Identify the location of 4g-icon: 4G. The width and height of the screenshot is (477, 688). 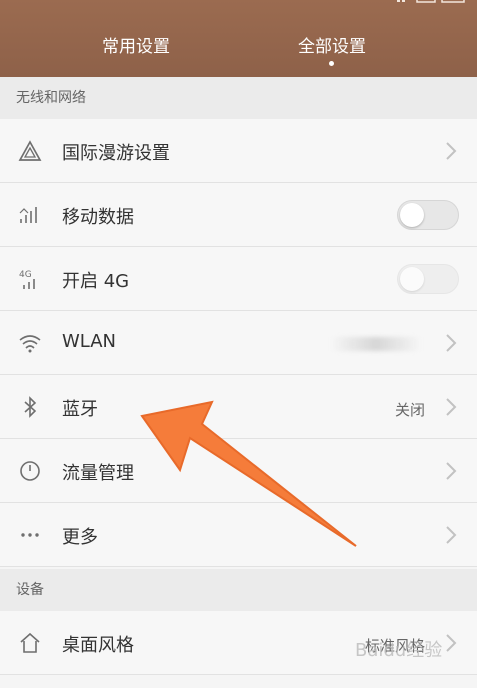
(30, 279).